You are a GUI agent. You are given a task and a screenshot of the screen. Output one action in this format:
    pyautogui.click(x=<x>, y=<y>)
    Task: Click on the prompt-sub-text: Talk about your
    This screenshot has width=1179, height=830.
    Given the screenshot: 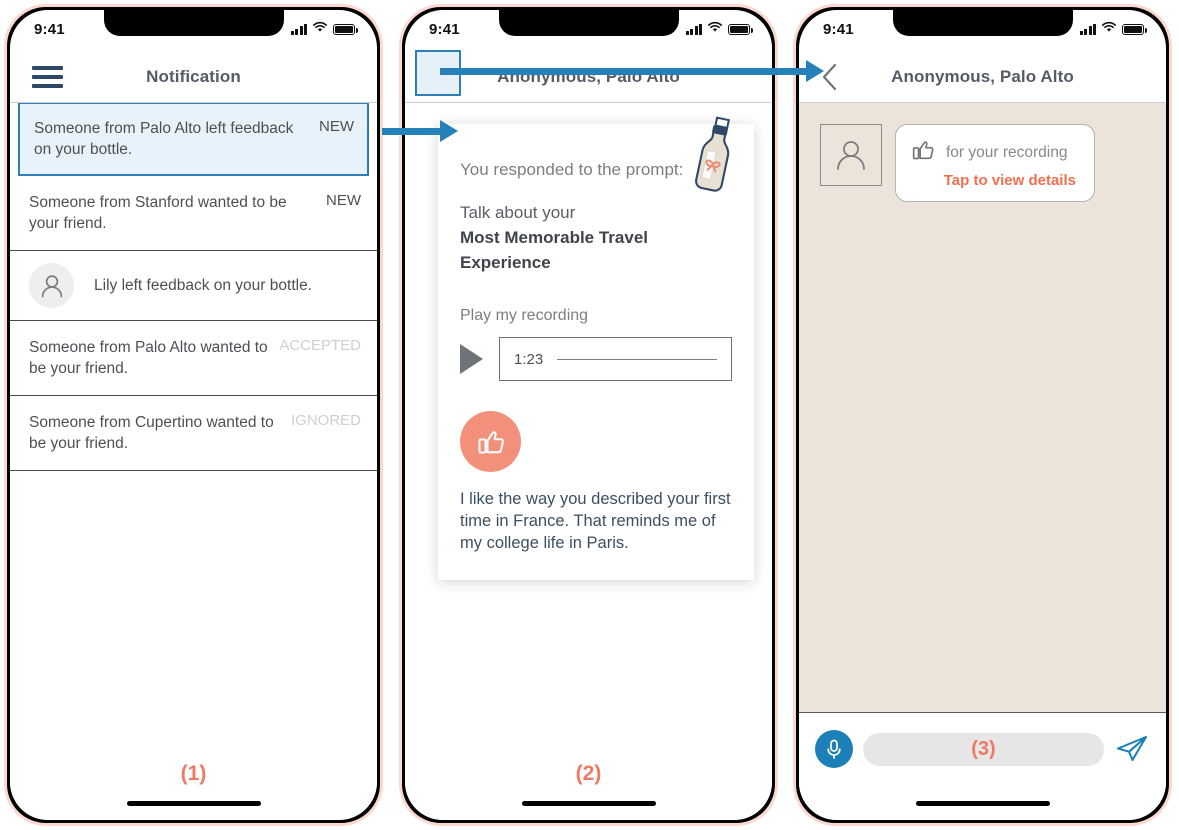 What is the action you would take?
    pyautogui.click(x=518, y=212)
    